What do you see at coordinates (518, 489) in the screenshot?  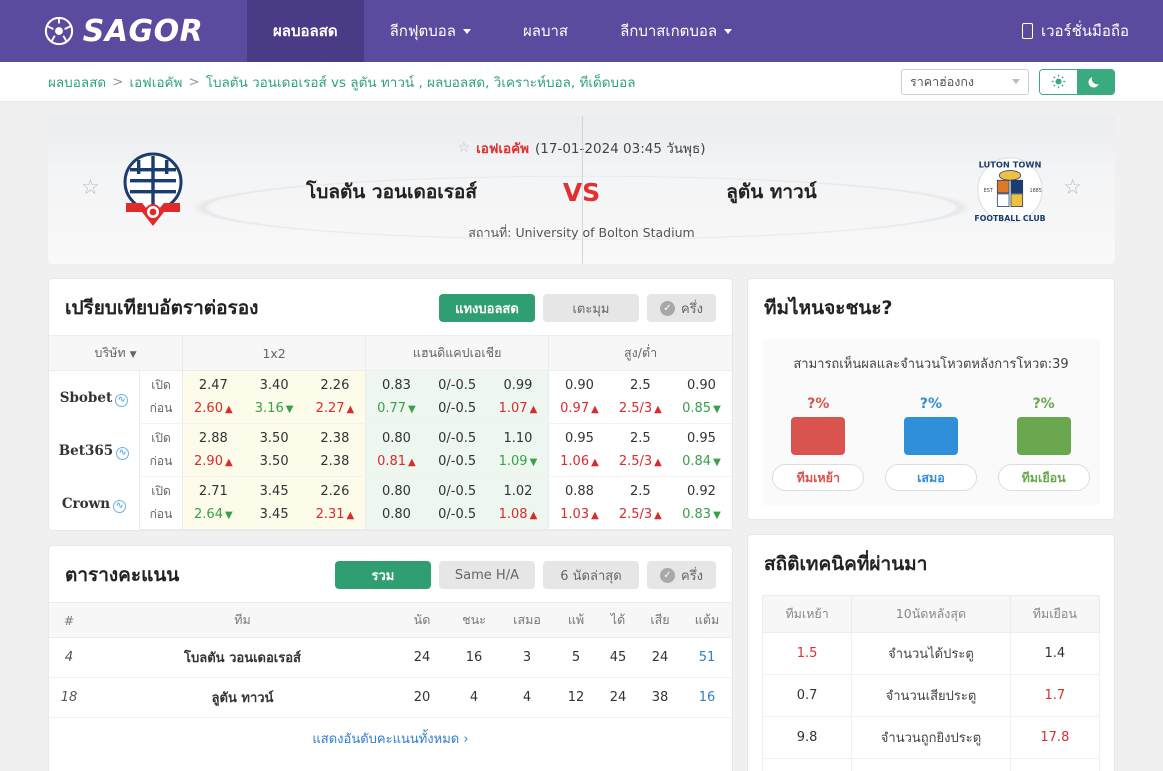 I see `odds-ah-away: 1.02` at bounding box center [518, 489].